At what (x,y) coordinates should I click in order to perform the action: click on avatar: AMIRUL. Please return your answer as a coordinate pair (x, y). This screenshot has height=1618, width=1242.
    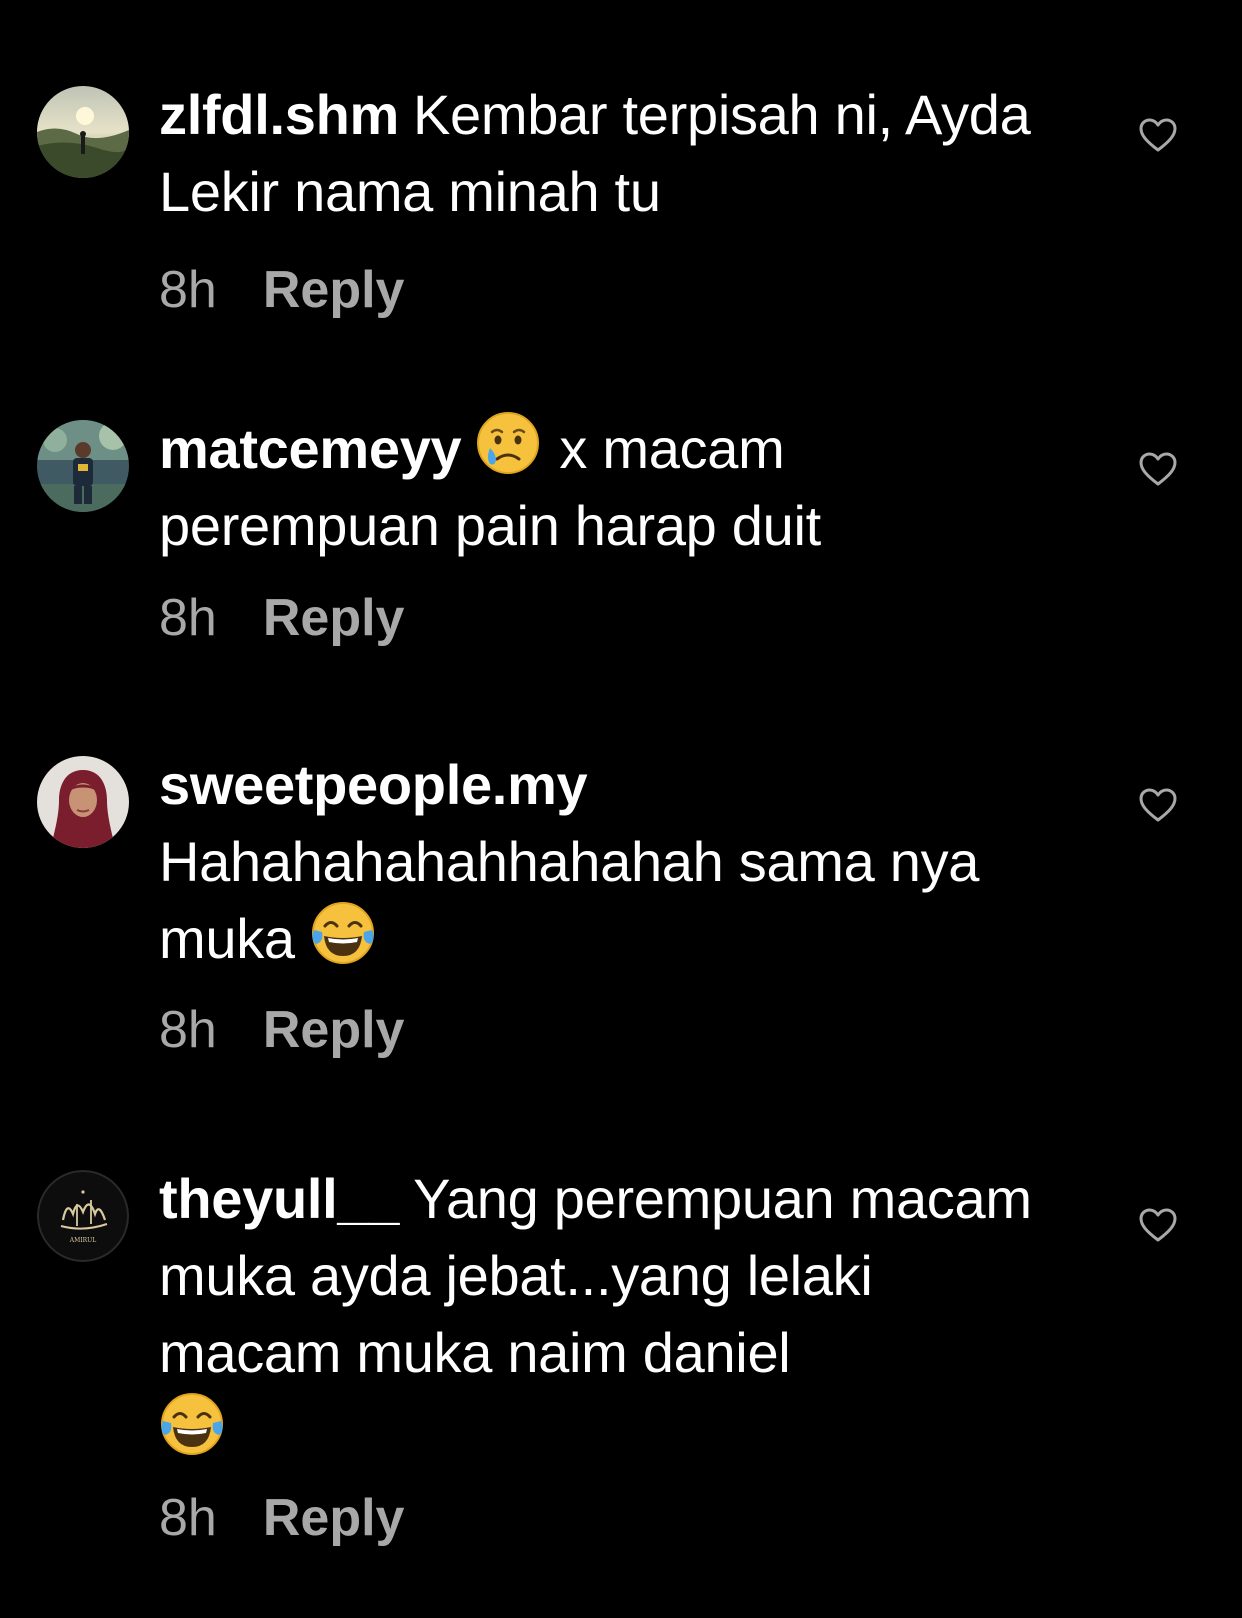
    Looking at the image, I should click on (83, 1216).